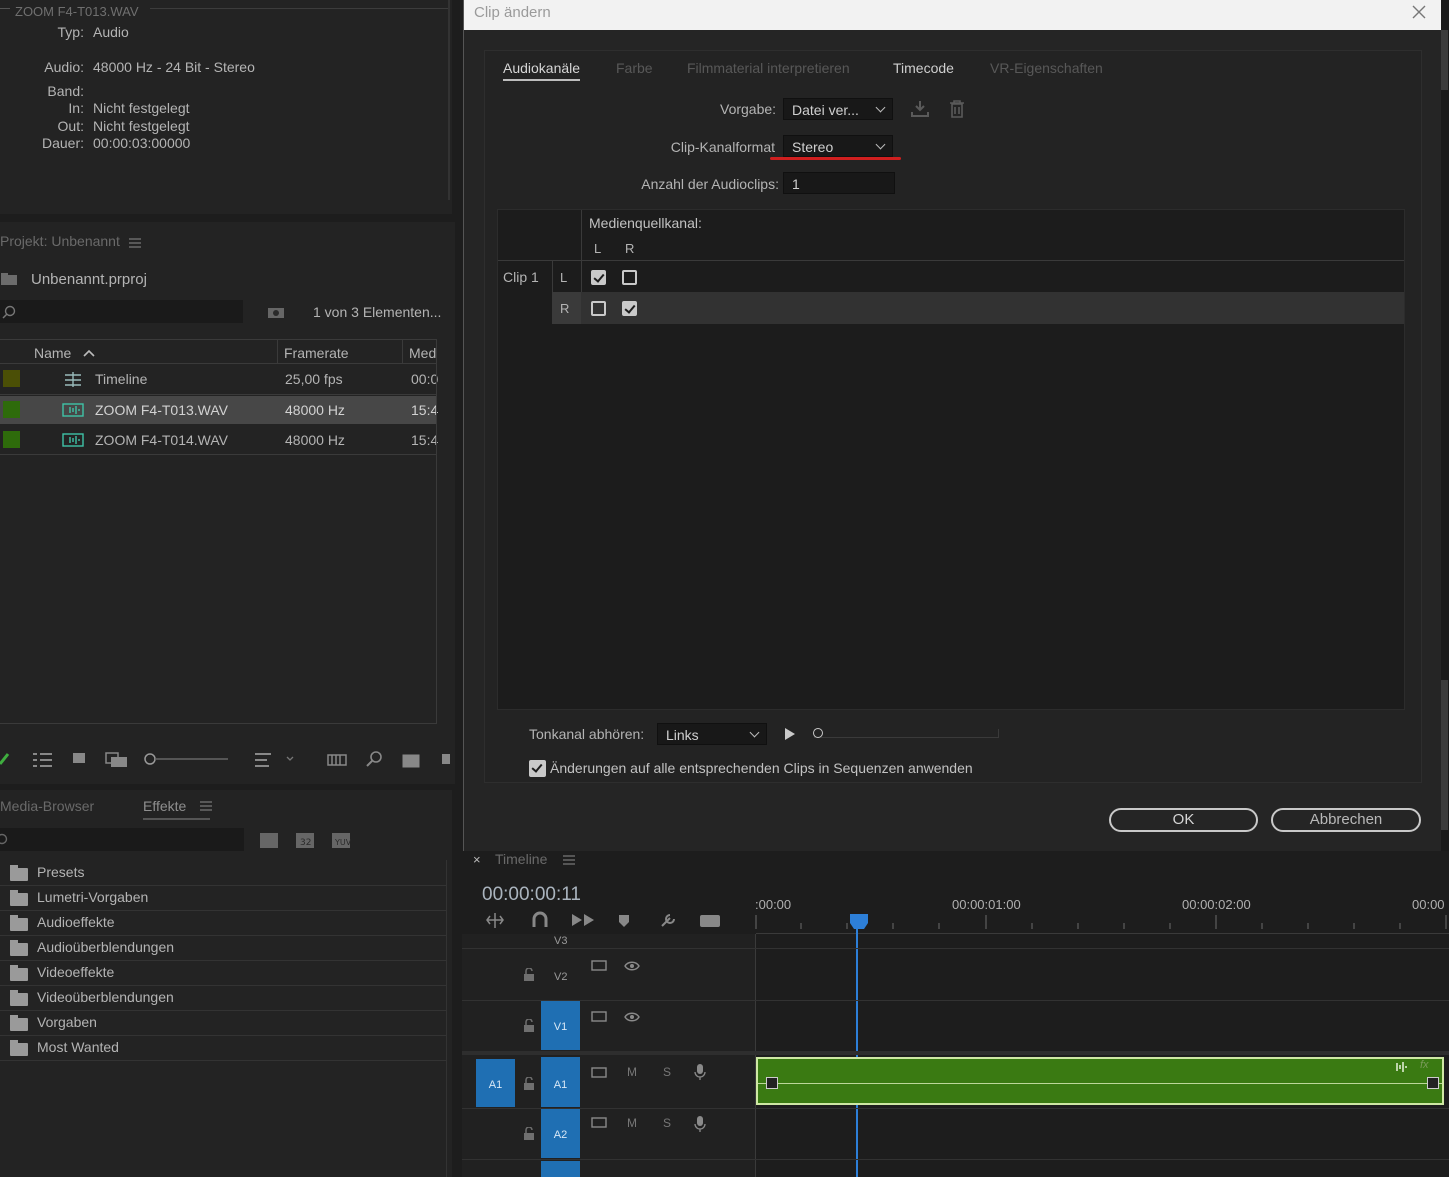 The height and width of the screenshot is (1177, 1449). Describe the element at coordinates (748, 109) in the screenshot. I see `preset-label: Vorgabe:` at that location.